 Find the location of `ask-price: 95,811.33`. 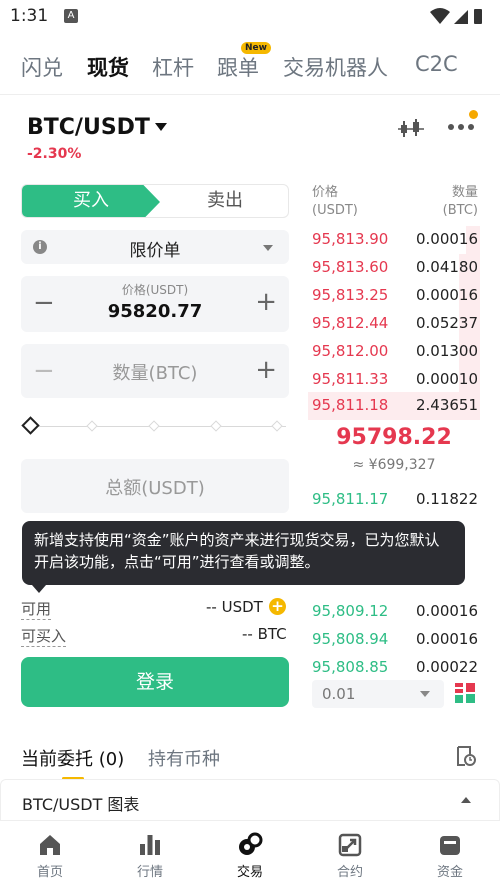

ask-price: 95,811.33 is located at coordinates (350, 379).